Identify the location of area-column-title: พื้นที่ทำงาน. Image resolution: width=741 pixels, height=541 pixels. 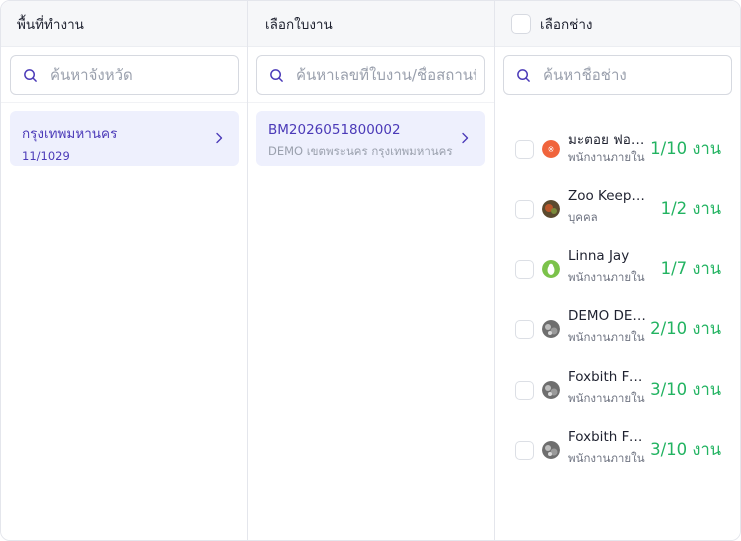
(50, 24).